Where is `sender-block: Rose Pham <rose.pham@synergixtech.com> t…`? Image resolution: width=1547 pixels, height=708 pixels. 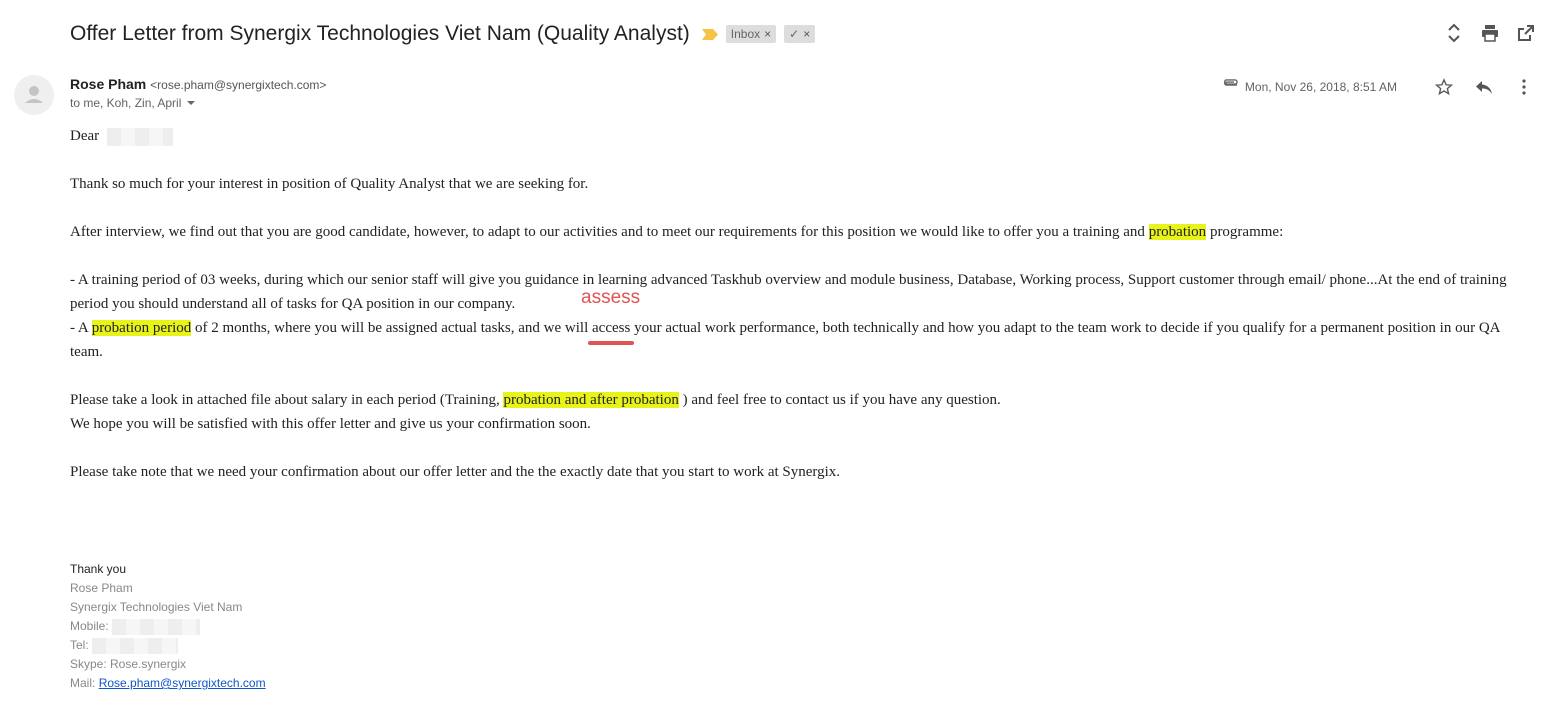 sender-block: Rose Pham <rose.pham@synergixtech.com> t… is located at coordinates (198, 93).